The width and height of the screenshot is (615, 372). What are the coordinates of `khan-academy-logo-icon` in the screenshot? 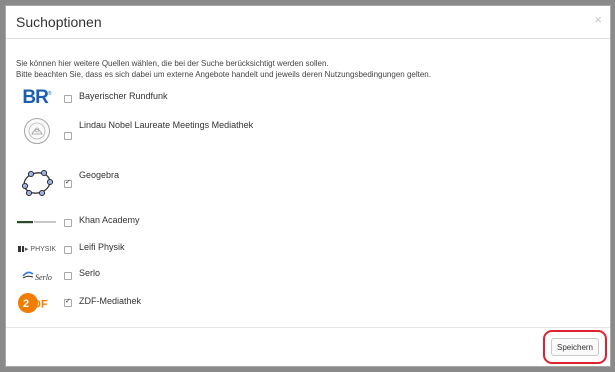 It's located at (37, 222).